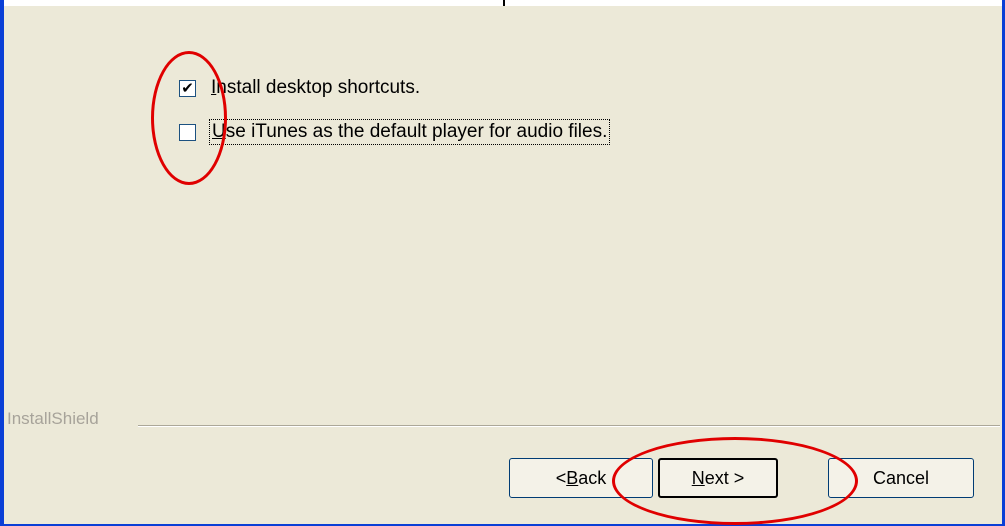 This screenshot has width=1005, height=526. Describe the element at coordinates (2, 263) in the screenshot. I see `window-frame-left` at that location.